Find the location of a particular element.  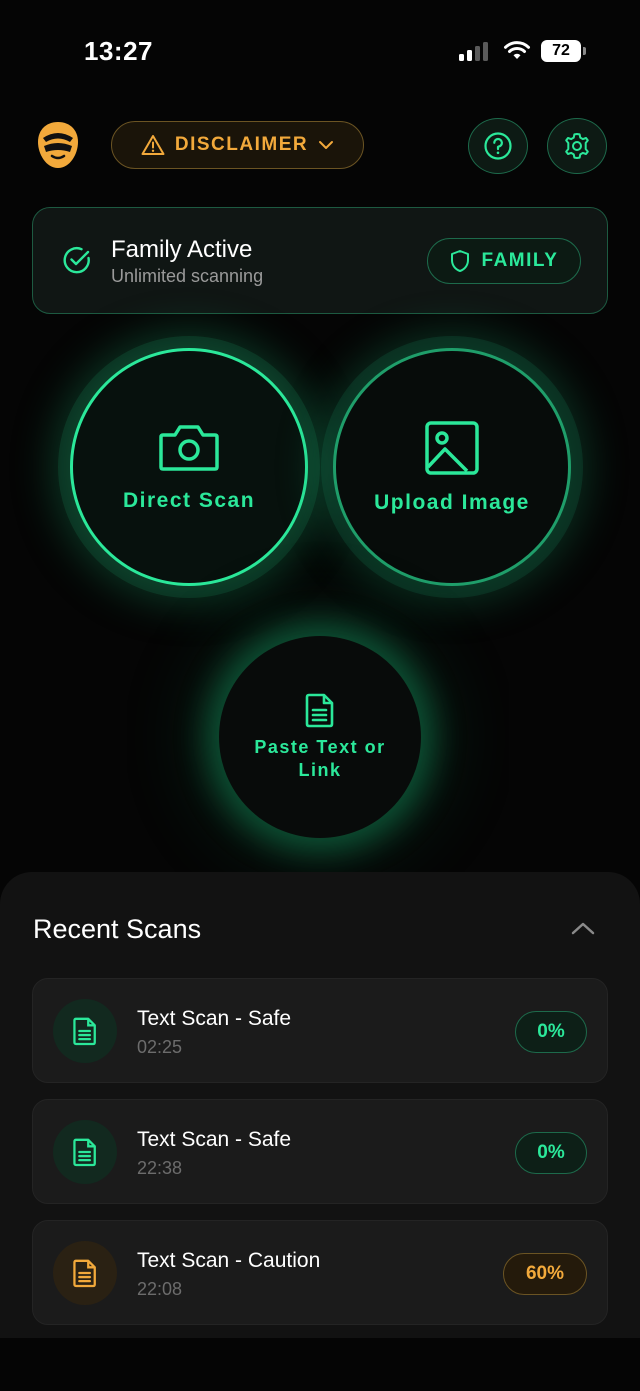

direct-scan-label: Direct Scan is located at coordinates (189, 500).